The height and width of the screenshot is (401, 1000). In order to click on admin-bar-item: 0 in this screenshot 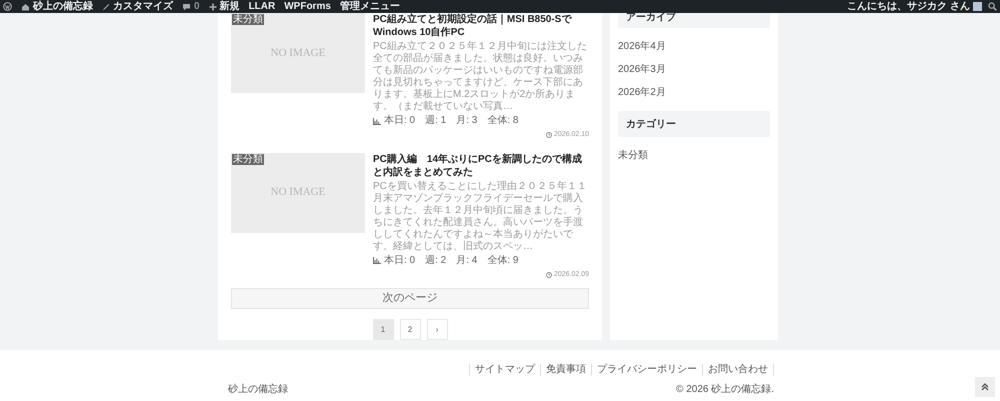, I will do `click(191, 7)`.